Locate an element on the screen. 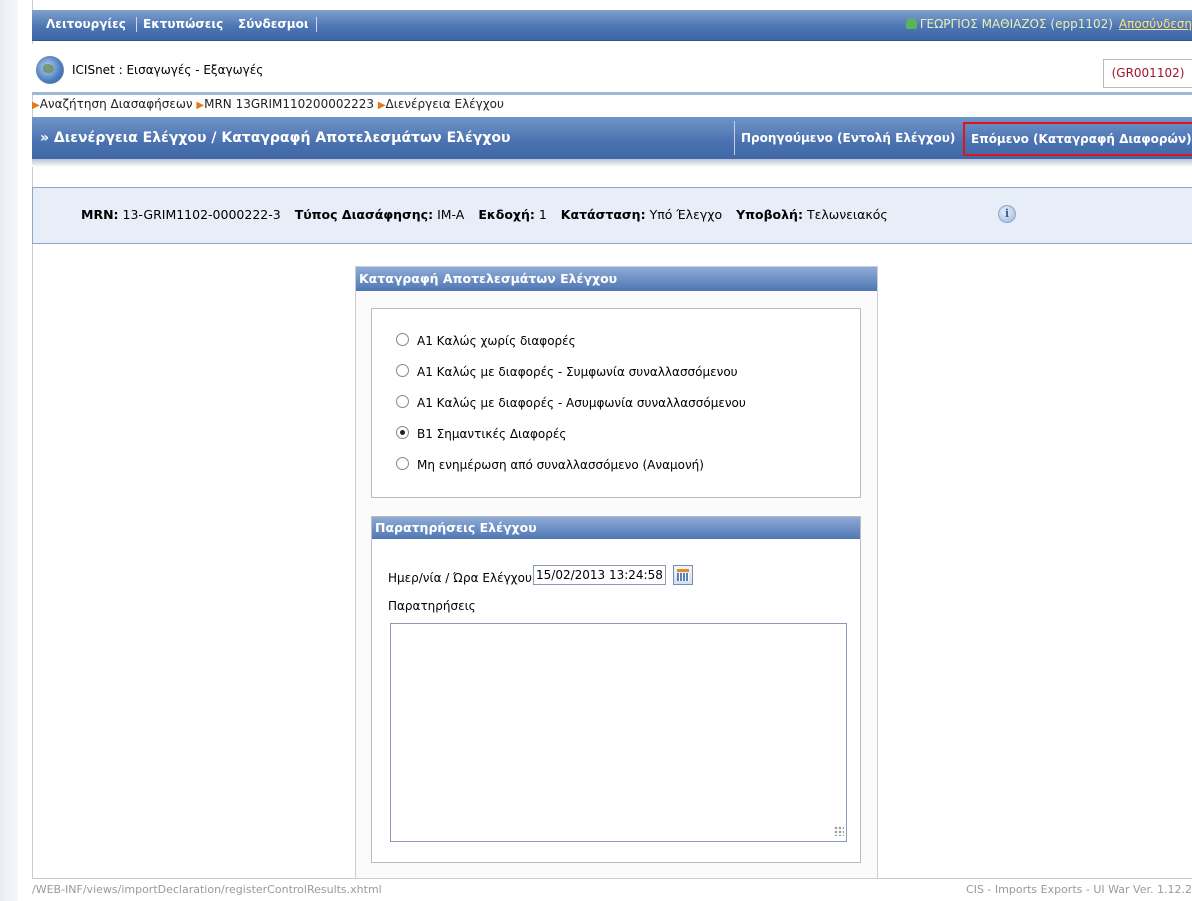  result-option-label: Β1 Σημαντικές Διαφορές is located at coordinates (492, 434).